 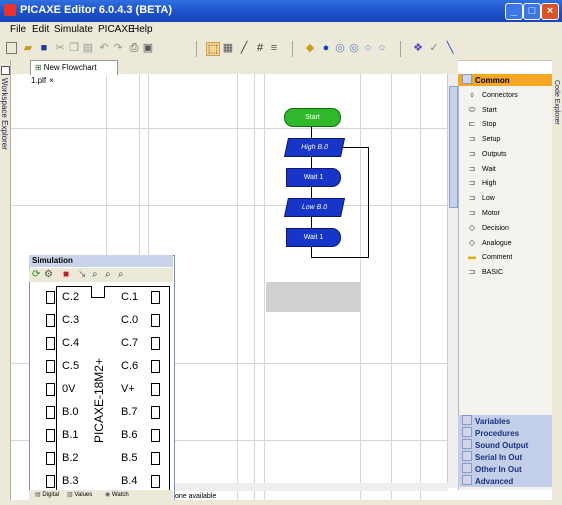 I want to click on check-icon: ✓, so click(x=434, y=48).